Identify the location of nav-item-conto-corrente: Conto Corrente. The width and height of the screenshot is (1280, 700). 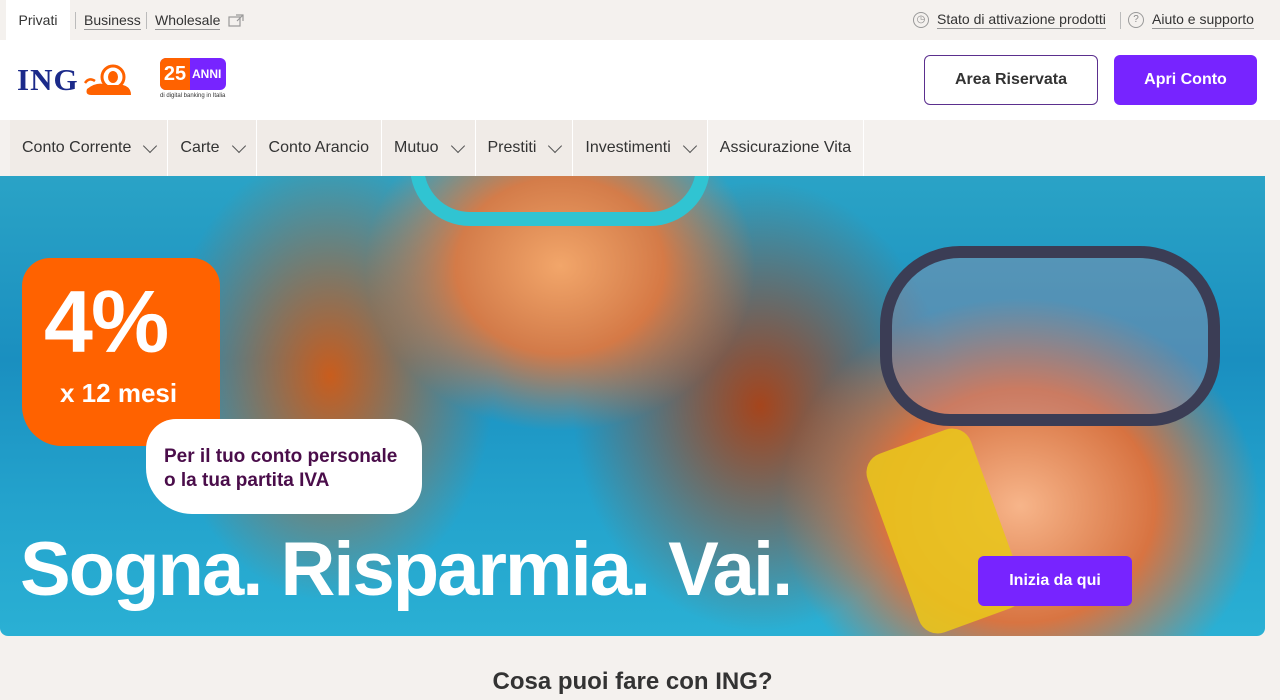
(89, 148).